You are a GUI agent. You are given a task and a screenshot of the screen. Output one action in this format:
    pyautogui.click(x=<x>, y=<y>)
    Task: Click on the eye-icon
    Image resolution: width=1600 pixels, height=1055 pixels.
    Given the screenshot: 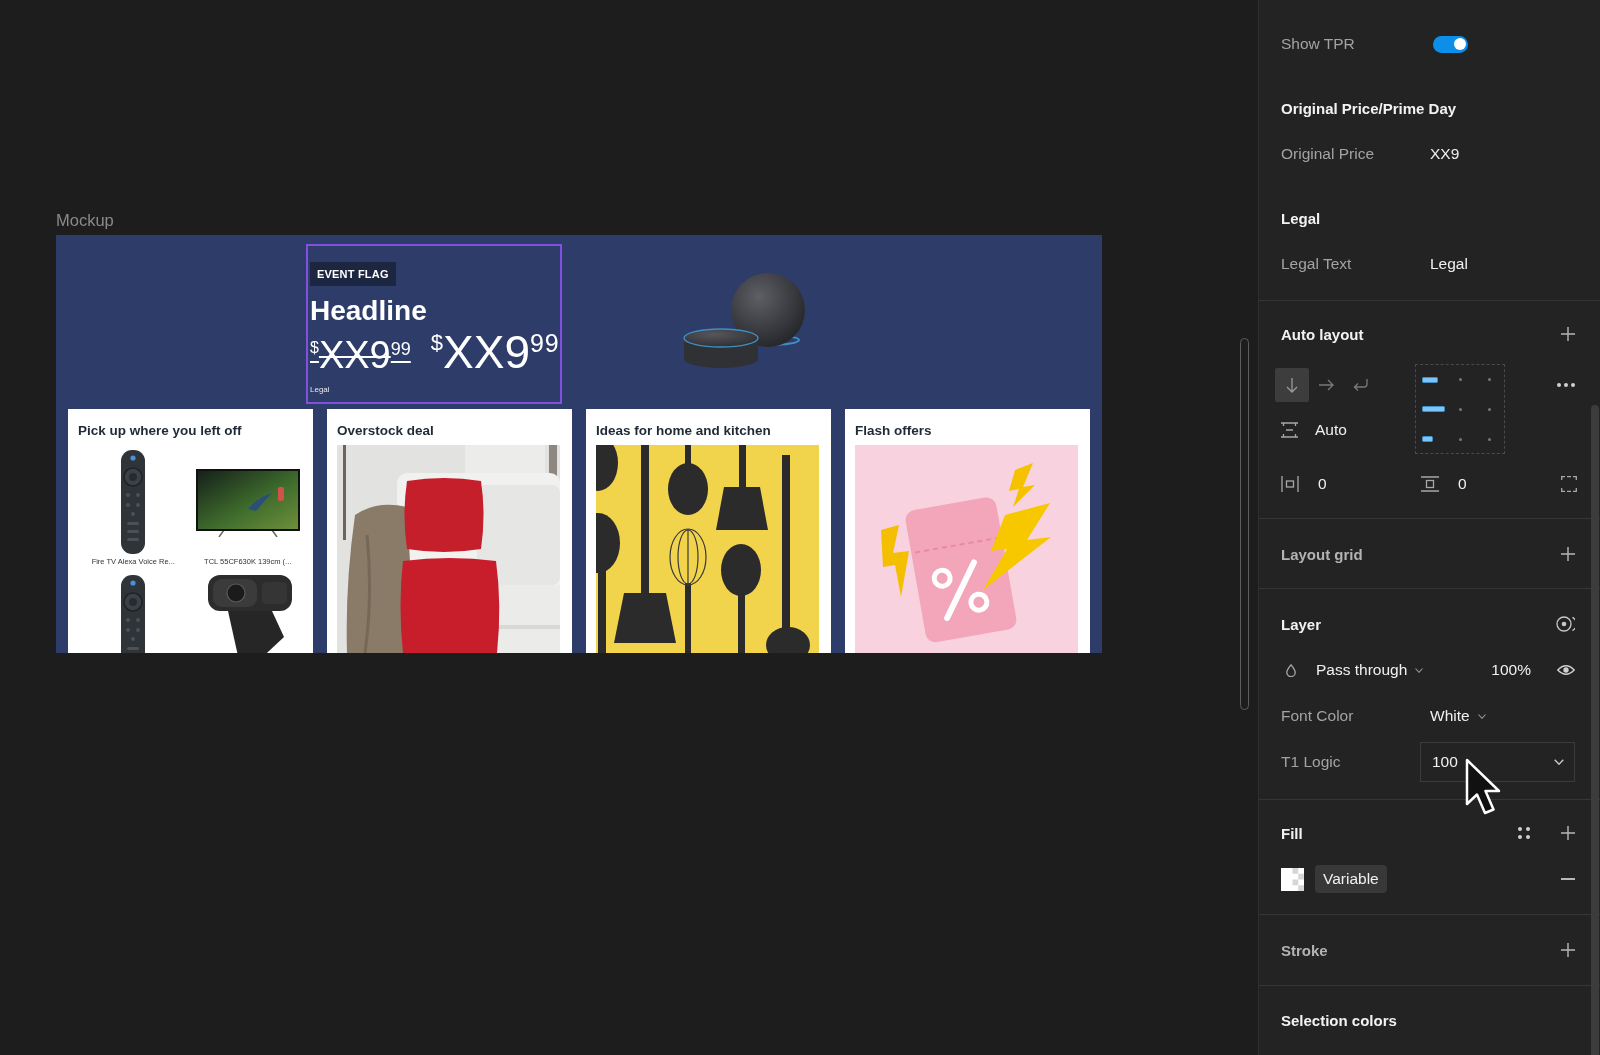 What is the action you would take?
    pyautogui.click(x=1566, y=670)
    